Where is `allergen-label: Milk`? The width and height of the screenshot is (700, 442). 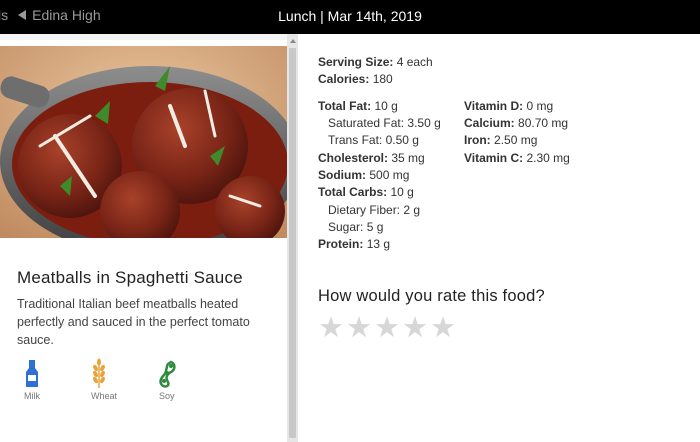
allergen-label: Milk is located at coordinates (32, 396).